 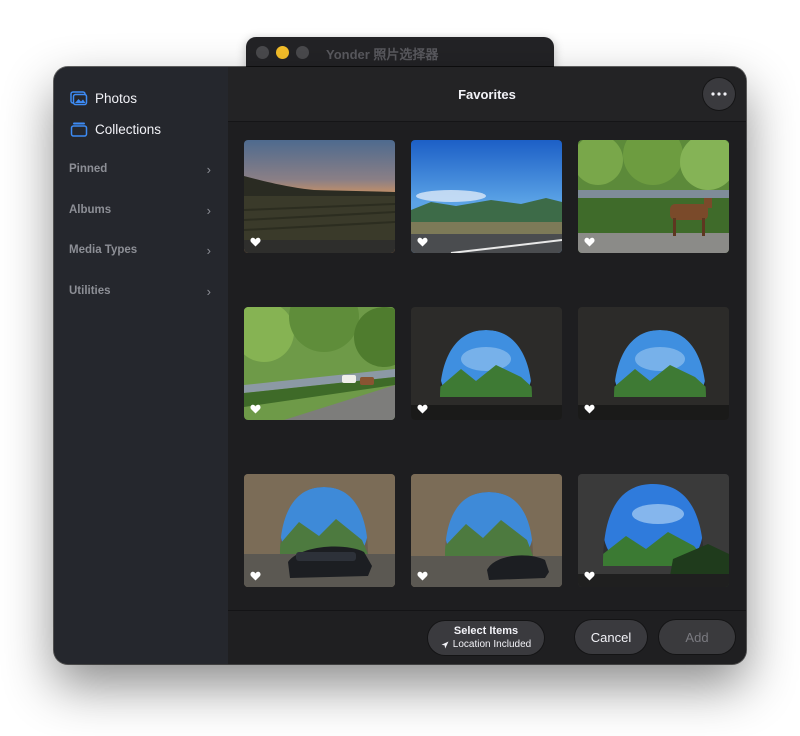 I want to click on location-arrow-icon, so click(x=445, y=644).